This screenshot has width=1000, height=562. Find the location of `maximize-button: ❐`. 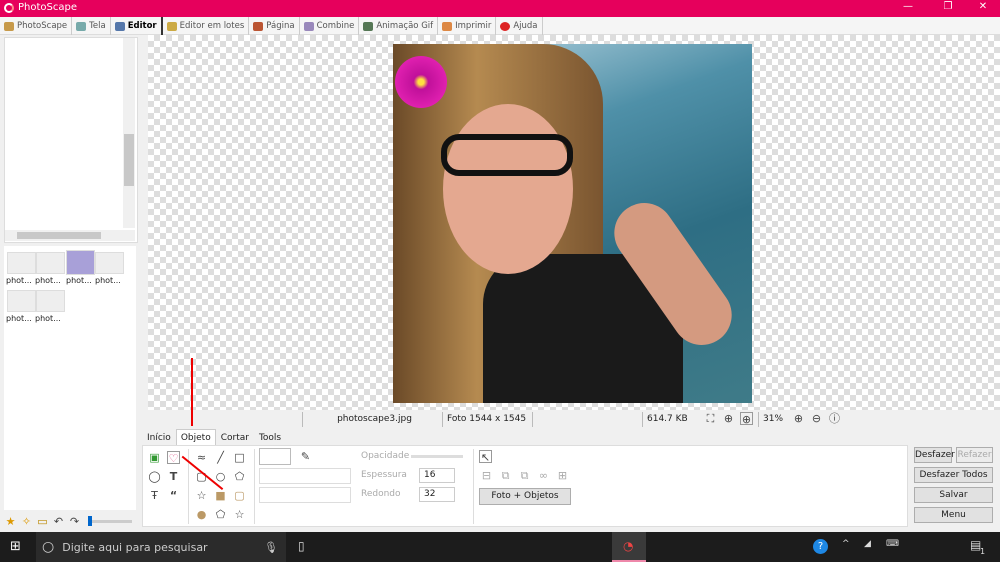

maximize-button: ❐ is located at coordinates (948, 6).